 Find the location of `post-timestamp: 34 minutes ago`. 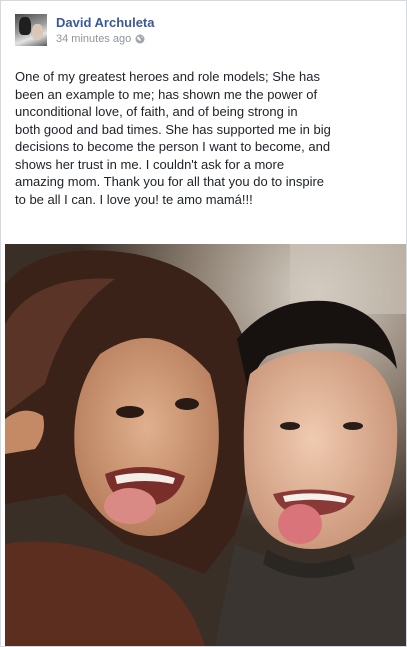

post-timestamp: 34 minutes ago is located at coordinates (93, 39).